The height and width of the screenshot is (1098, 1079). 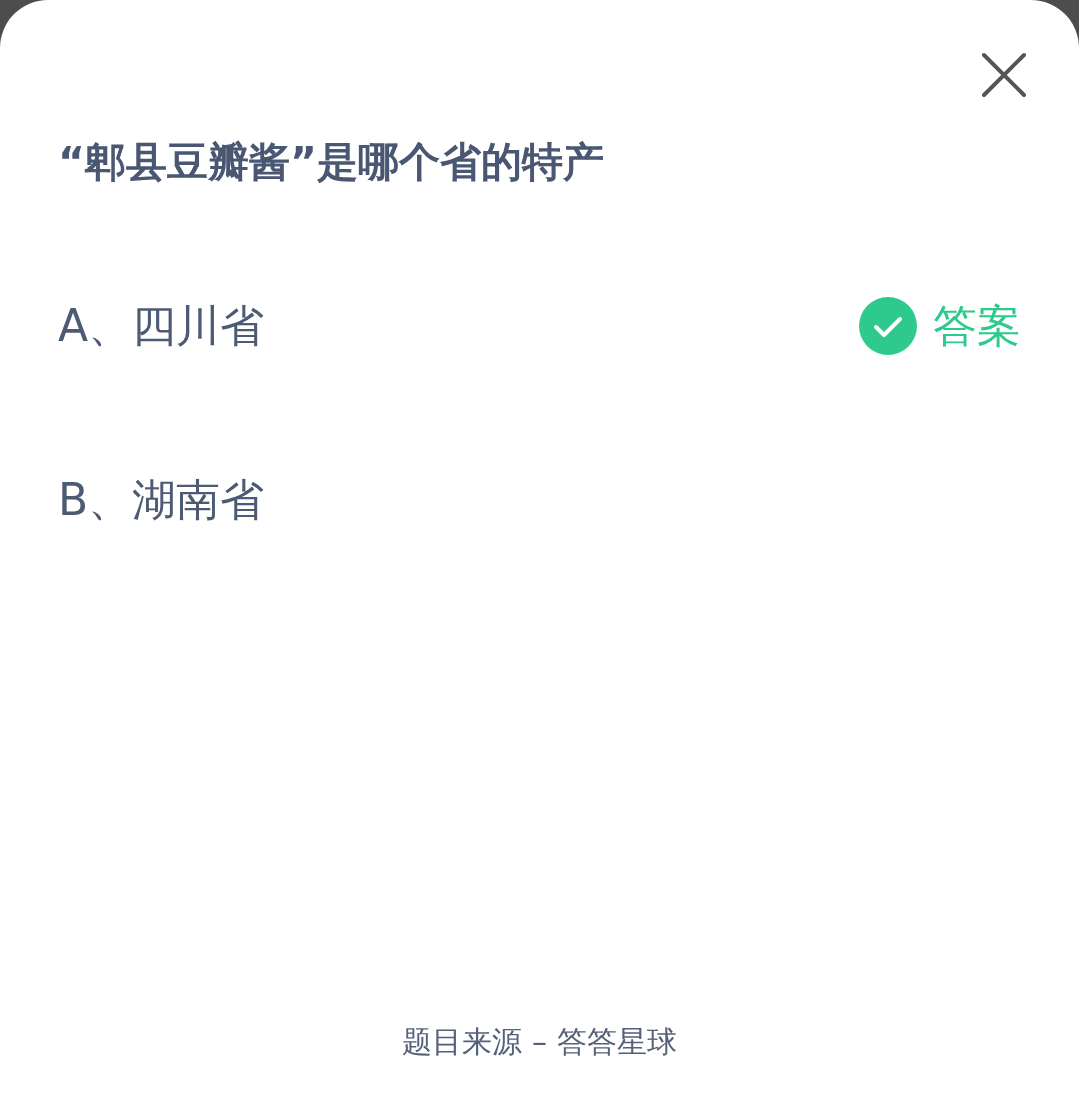 What do you see at coordinates (539, 1041) in the screenshot?
I see `source-text: 题目来源 – 答答星球` at bounding box center [539, 1041].